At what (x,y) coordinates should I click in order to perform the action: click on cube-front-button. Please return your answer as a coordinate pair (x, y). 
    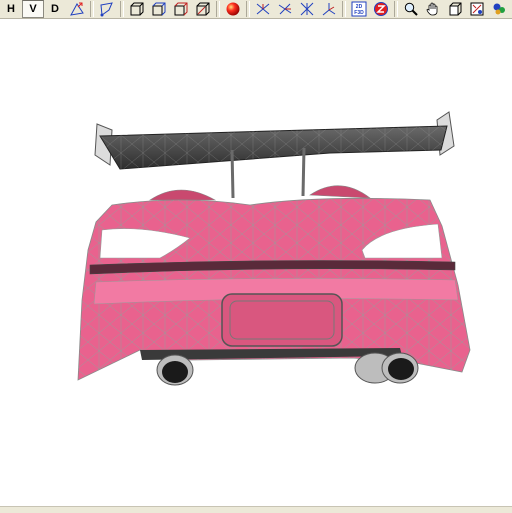
    Looking at the image, I should click on (137, 9).